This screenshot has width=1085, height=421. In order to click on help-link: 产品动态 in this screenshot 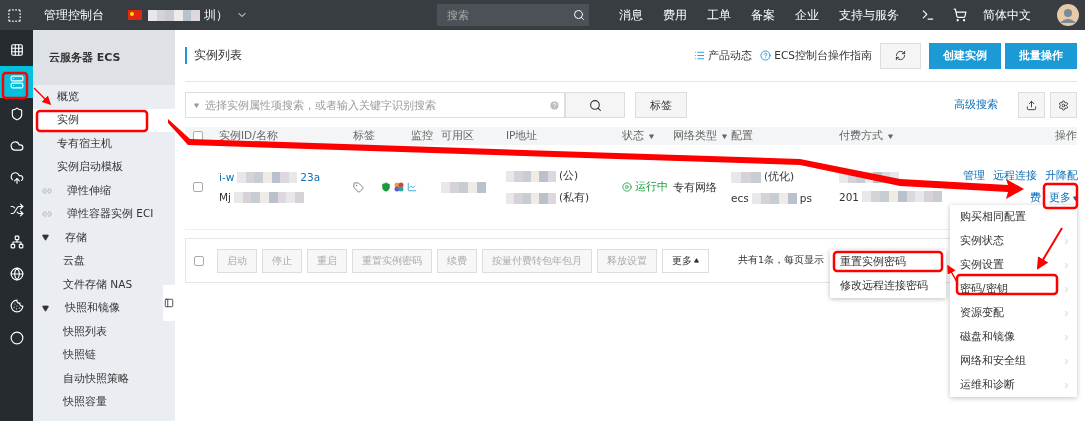, I will do `click(723, 55)`.